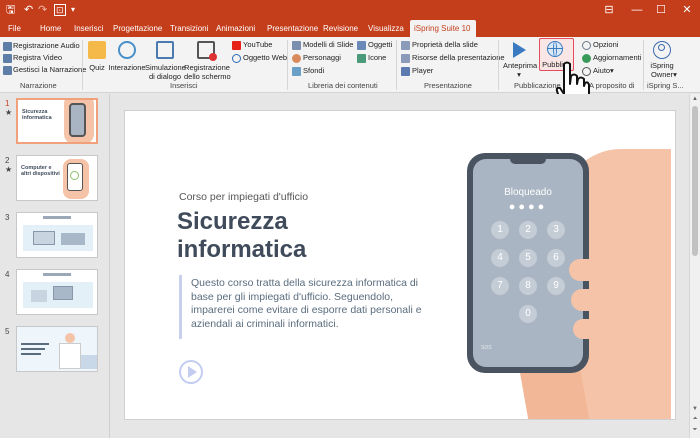  Describe the element at coordinates (519, 74) in the screenshot. I see `anteprima-dropdown-arrow: ▾` at that location.